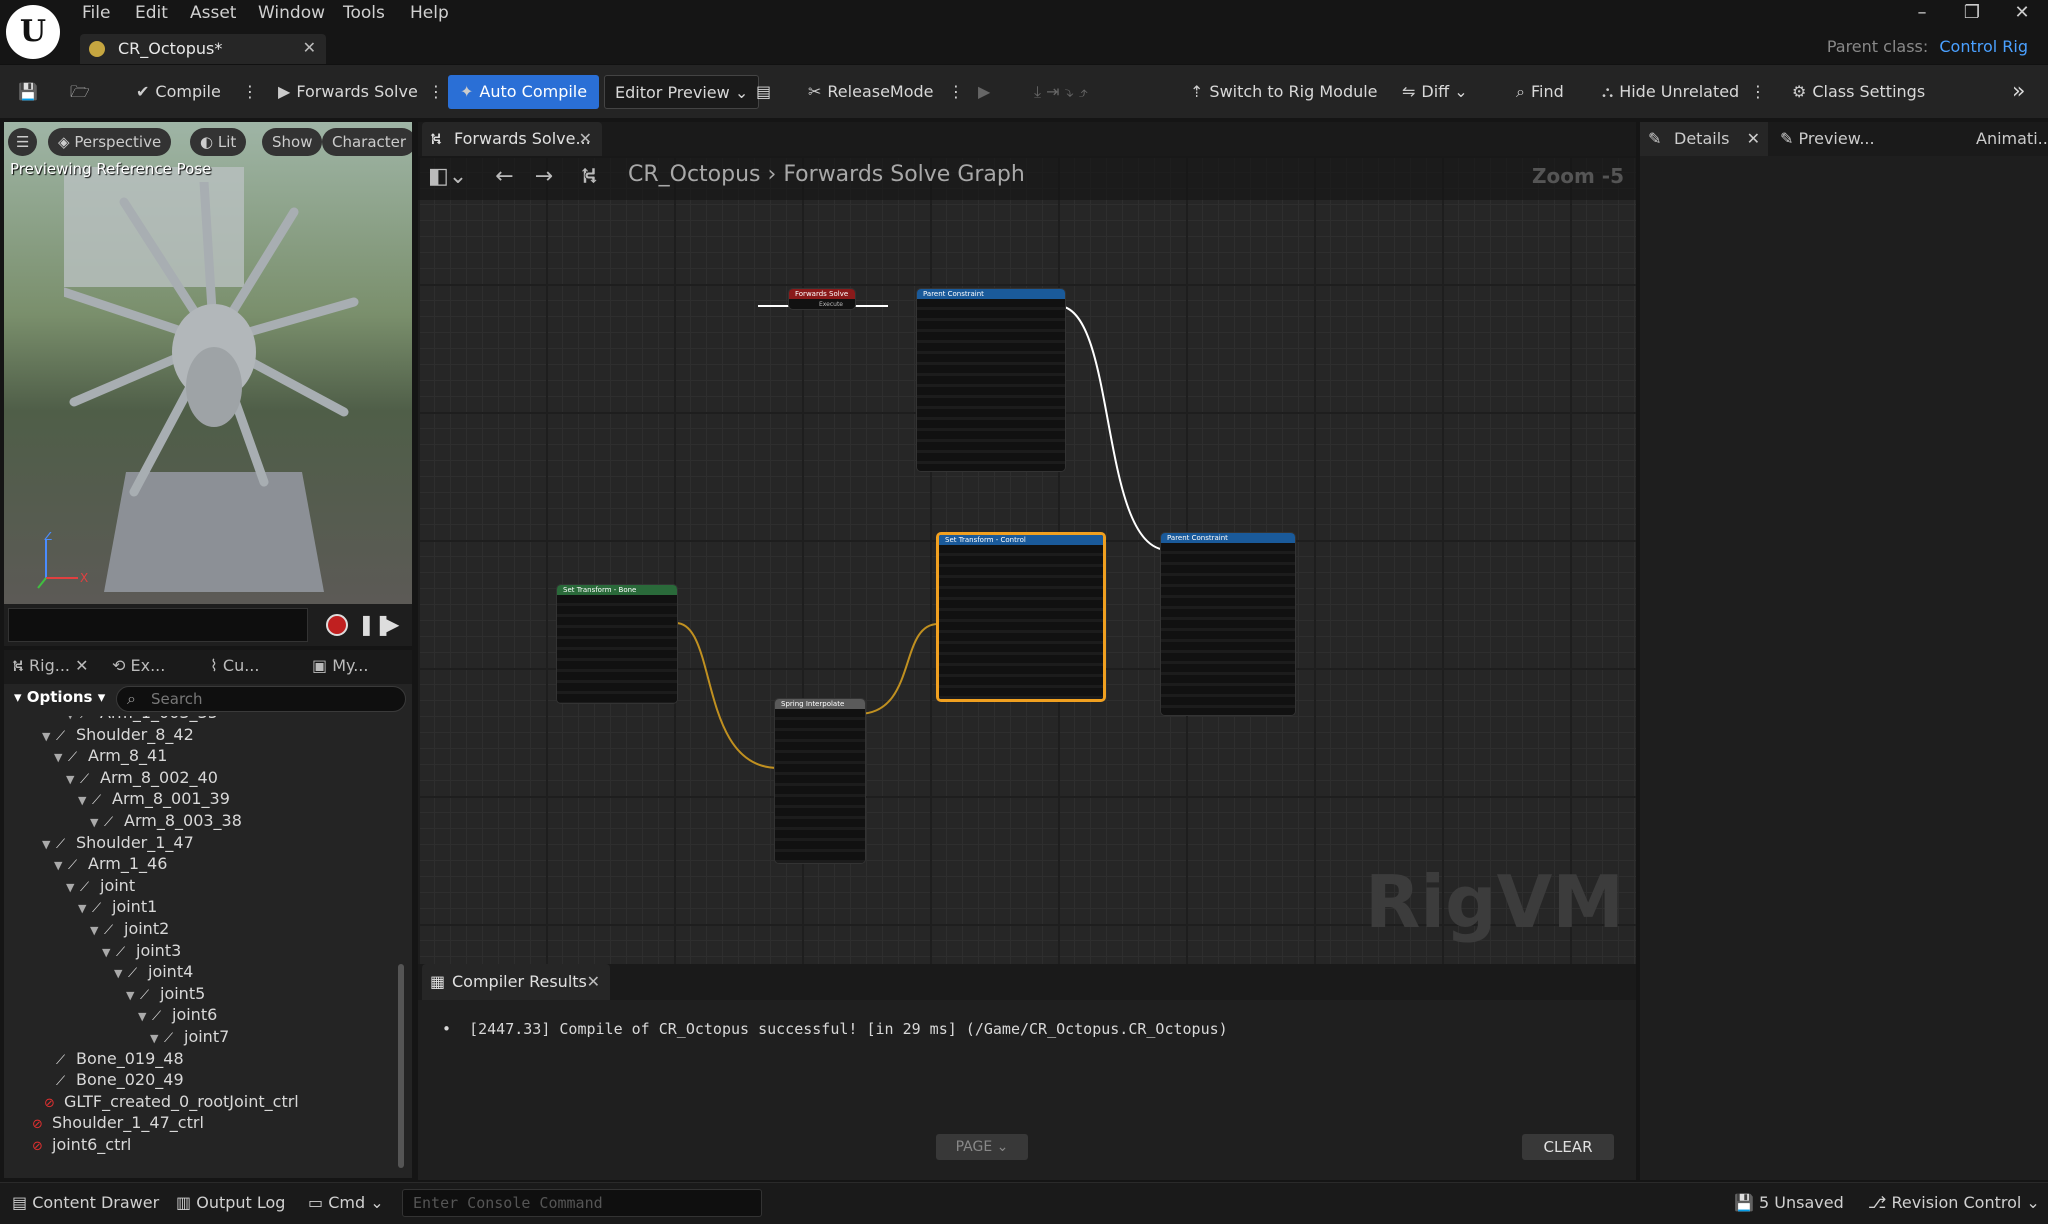 Image resolution: width=2048 pixels, height=1224 pixels. What do you see at coordinates (85, 1202) in the screenshot?
I see `content-drawer-button: ▤ Content Drawer` at bounding box center [85, 1202].